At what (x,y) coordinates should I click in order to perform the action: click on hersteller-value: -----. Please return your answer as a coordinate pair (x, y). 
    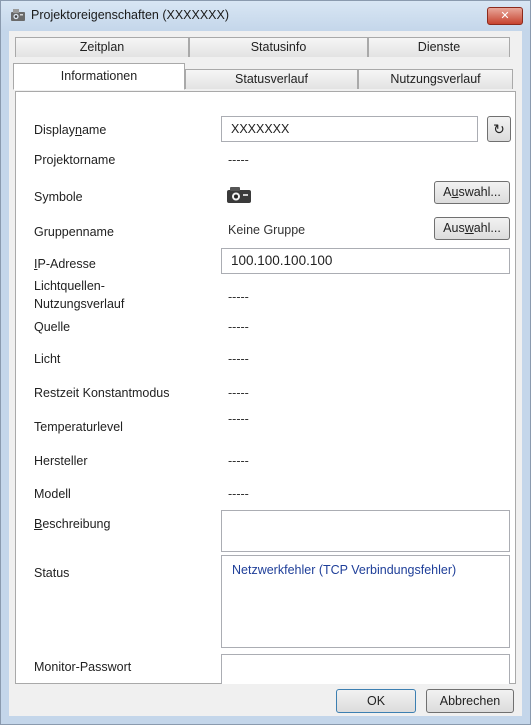
    Looking at the image, I should click on (238, 461).